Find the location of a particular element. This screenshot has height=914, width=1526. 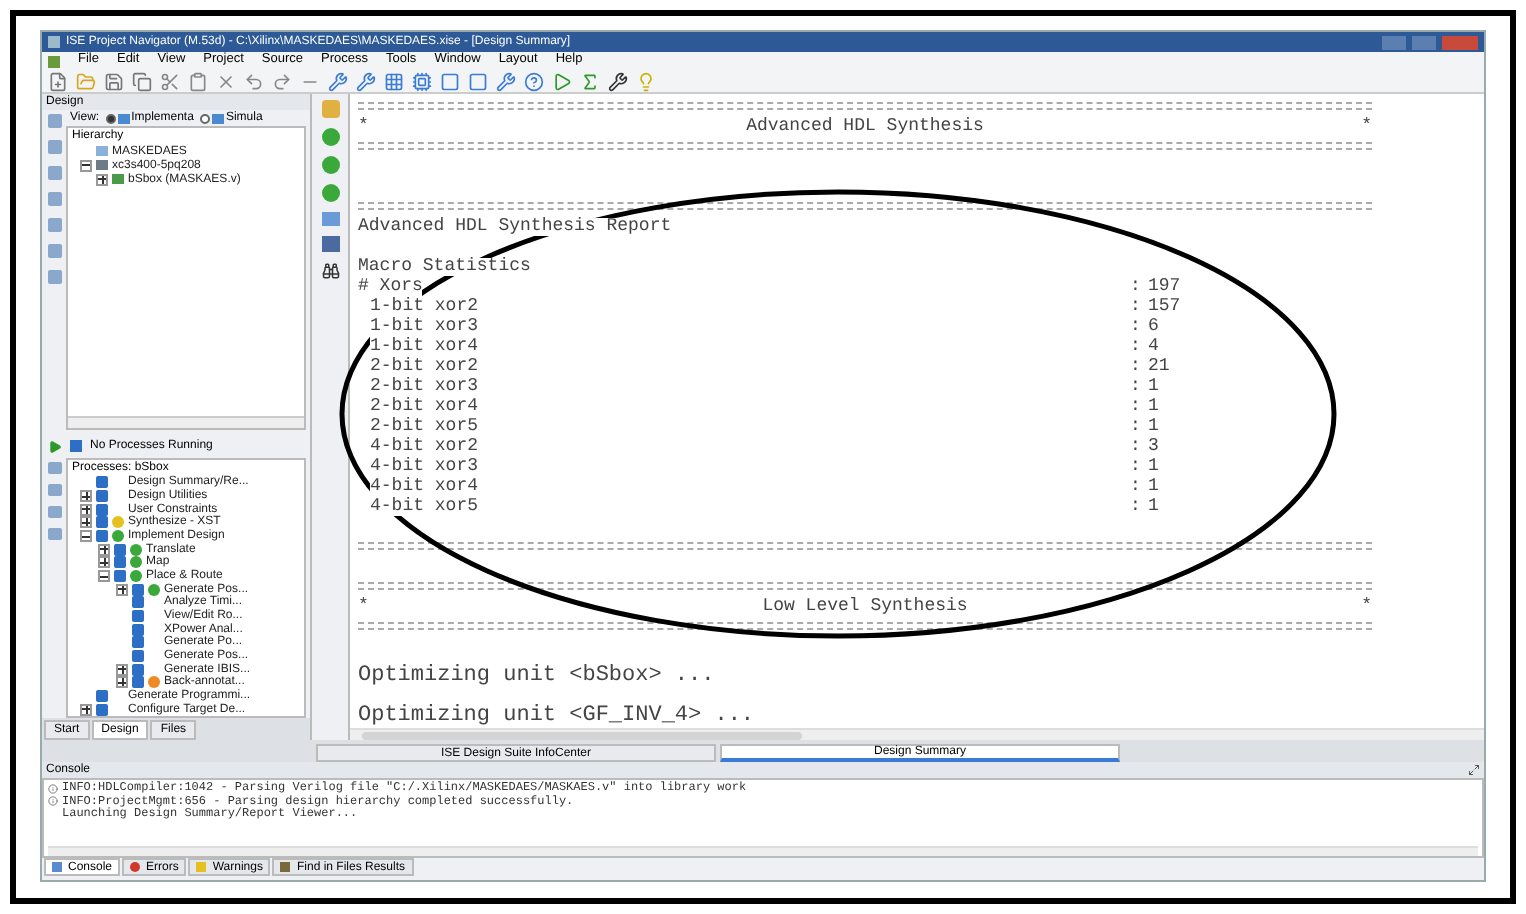

stat-label: 2-bit xor5 is located at coordinates (424, 425).